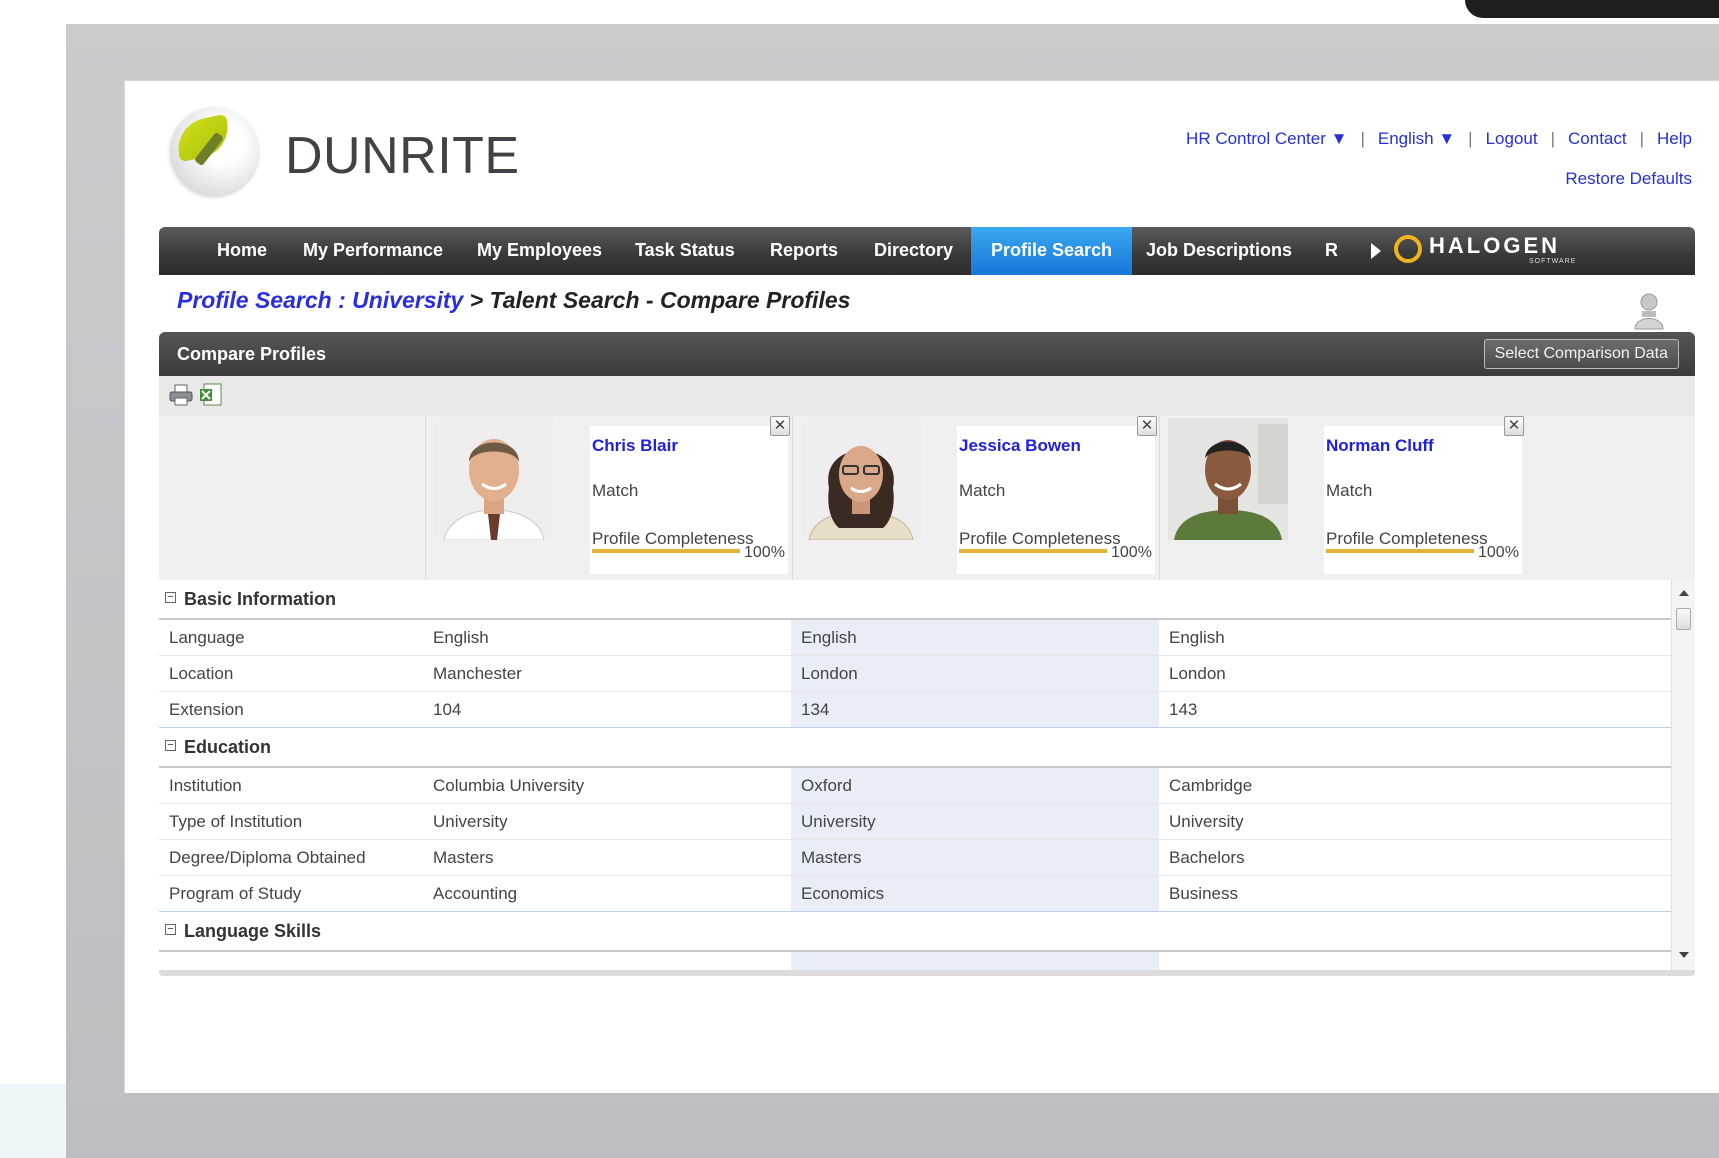 This screenshot has width=1719, height=1158. What do you see at coordinates (320, 300) in the screenshot?
I see `breadcrumb-link: Profile Search : University` at bounding box center [320, 300].